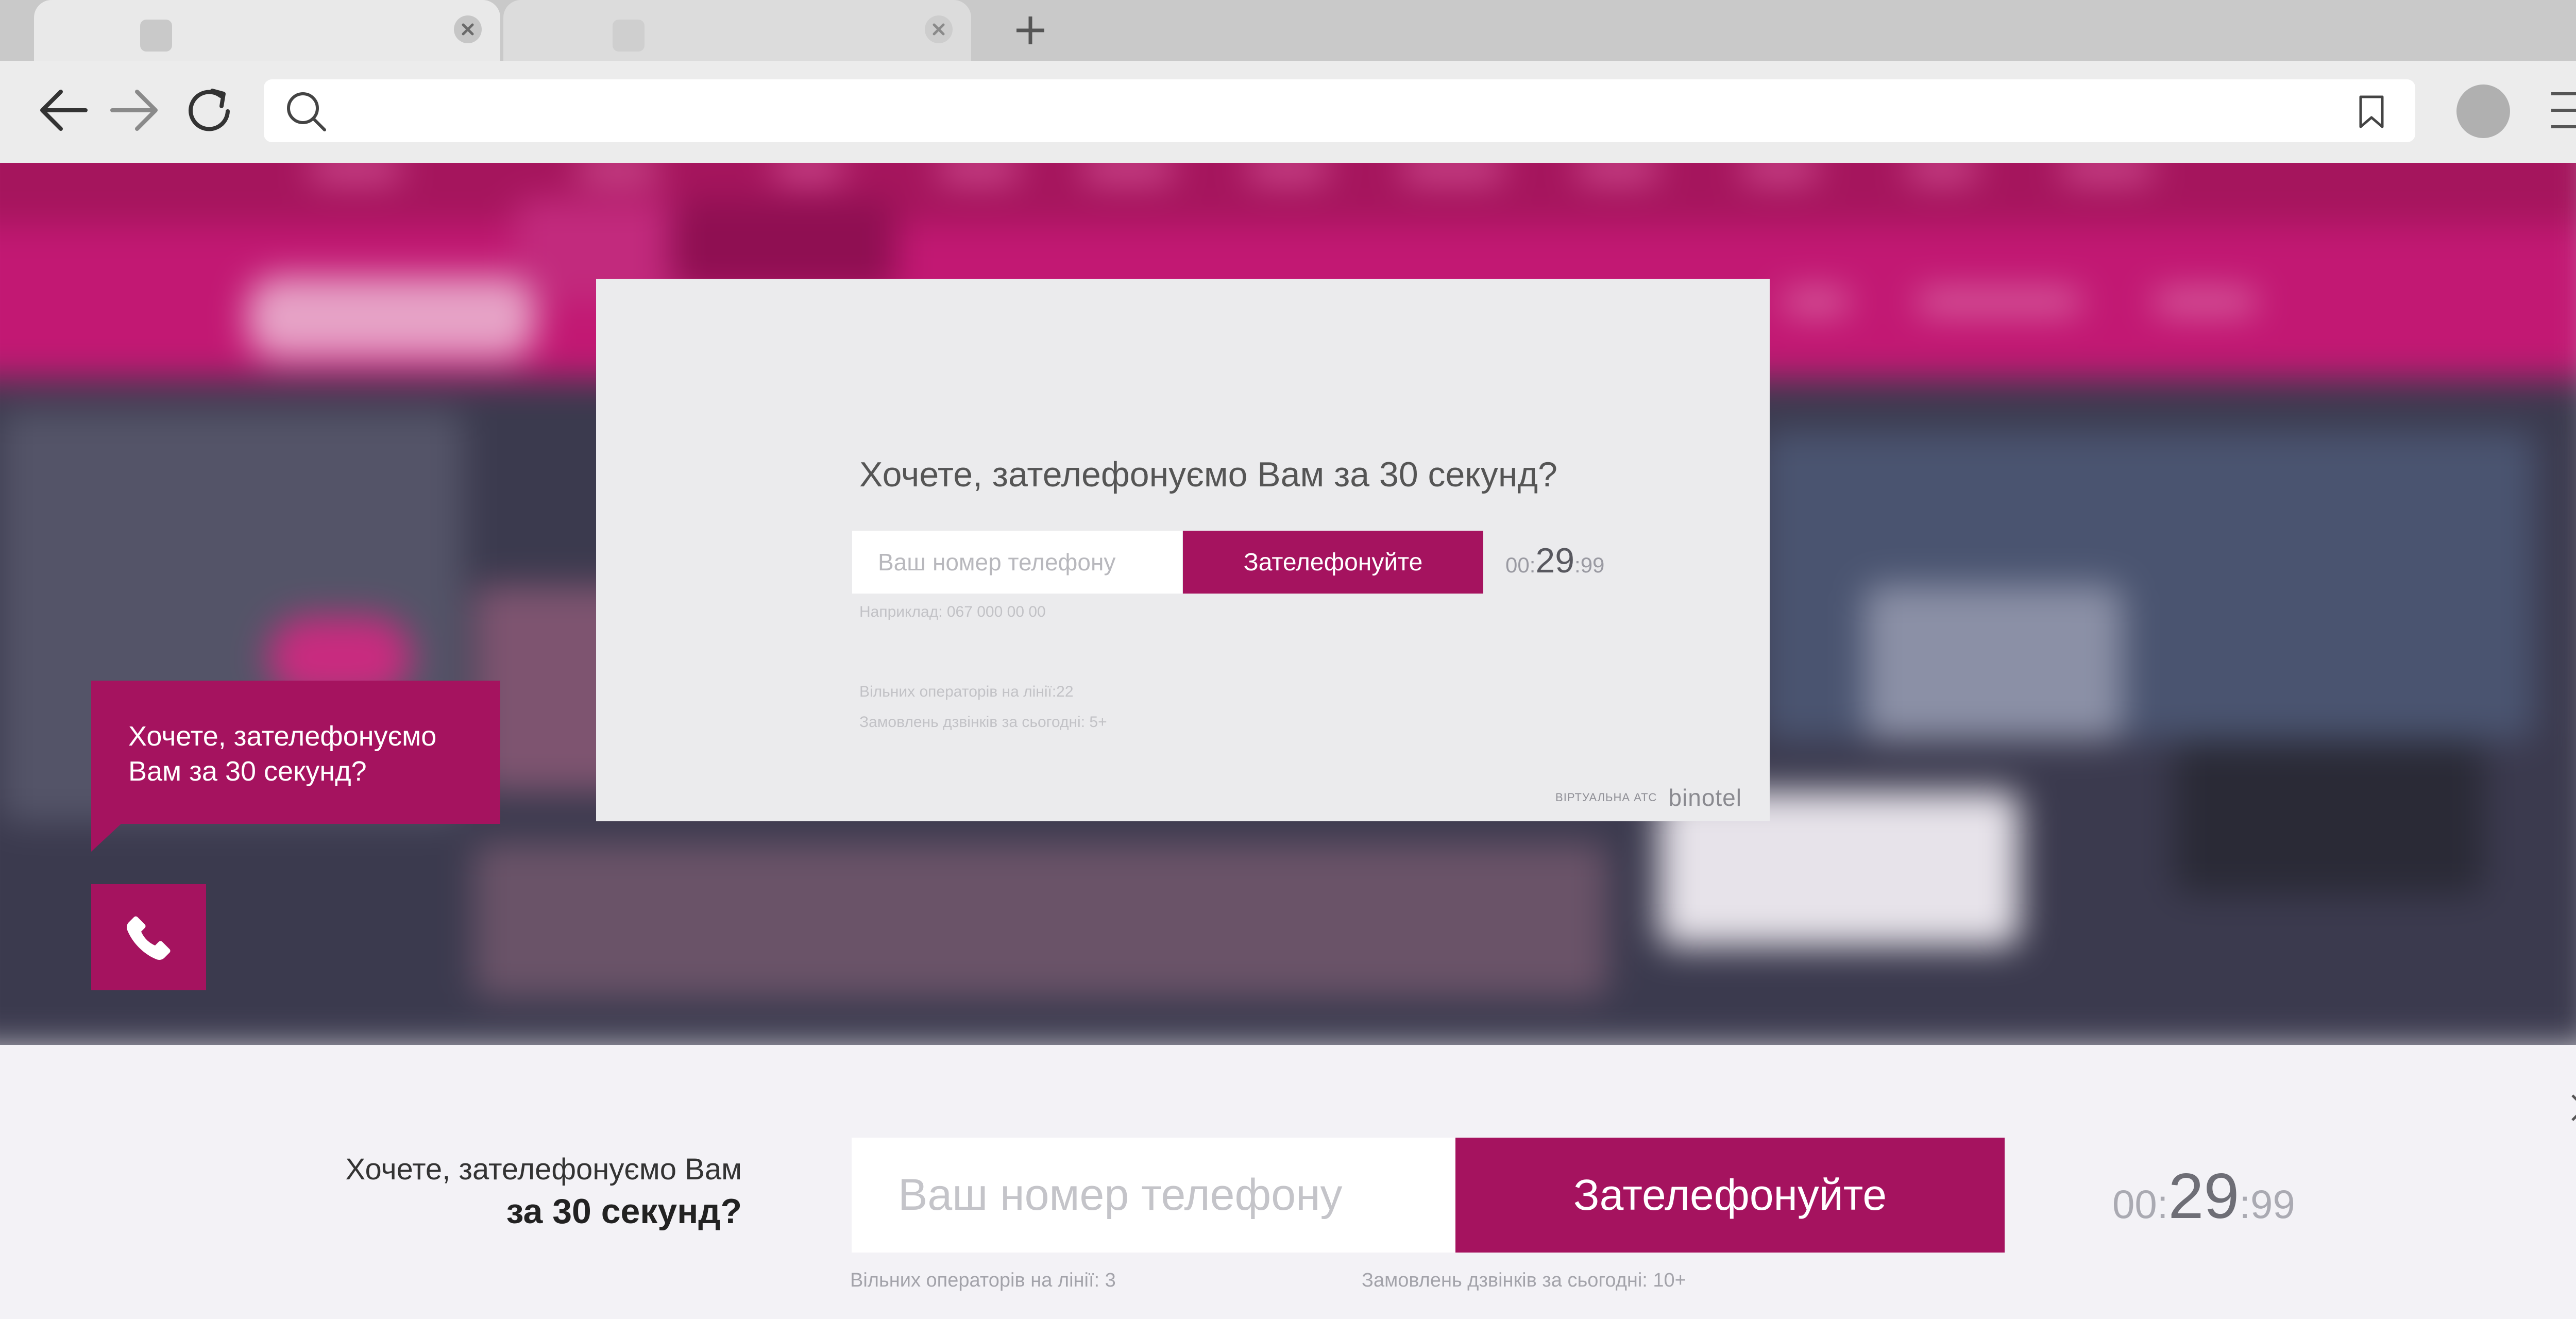  Describe the element at coordinates (136, 109) in the screenshot. I see `forward-arrow-icon` at that location.